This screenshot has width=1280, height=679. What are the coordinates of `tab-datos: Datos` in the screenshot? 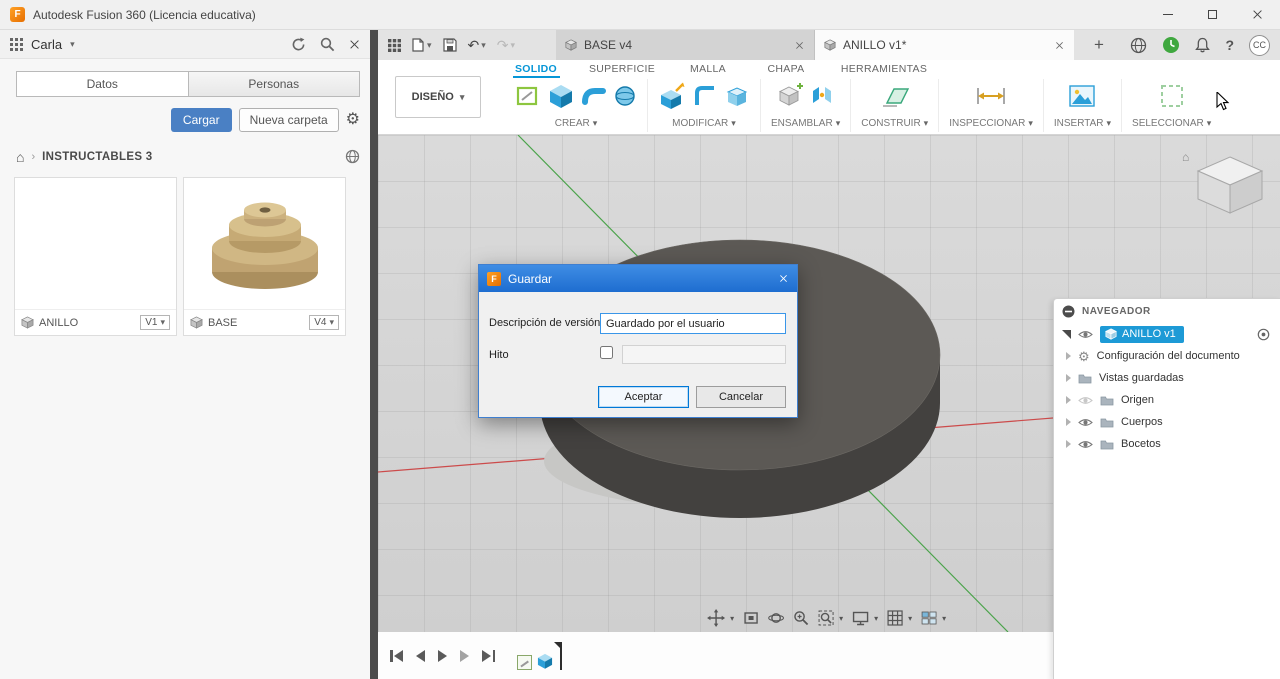 It's located at (102, 84).